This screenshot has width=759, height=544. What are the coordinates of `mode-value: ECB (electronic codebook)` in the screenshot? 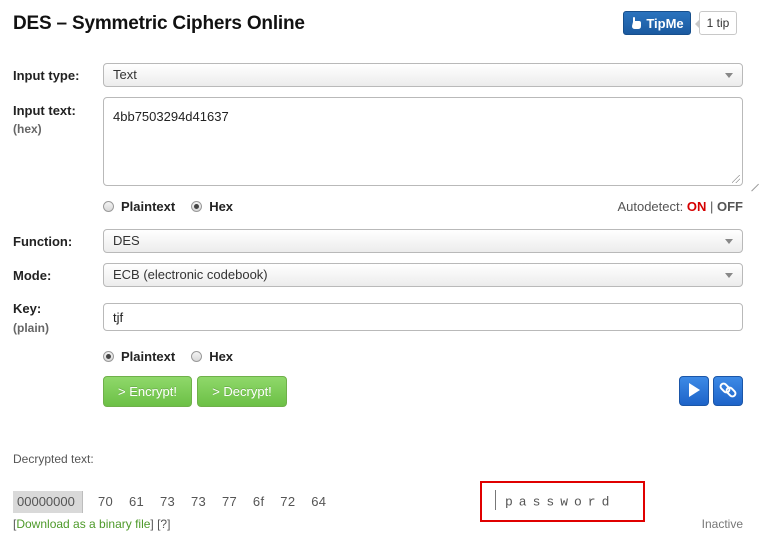 It's located at (190, 274).